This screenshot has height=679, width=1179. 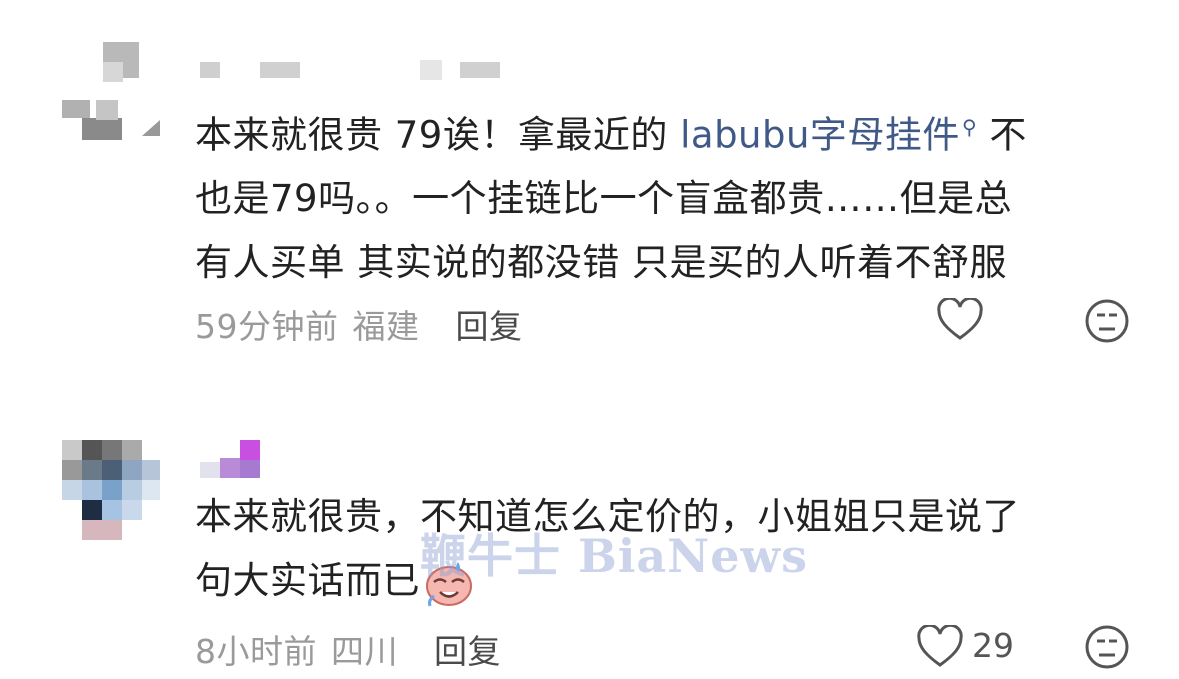 I want to click on comment-line: 有人买单 其实说的都没错 只是买的人听着不舒服, so click(x=601, y=263).